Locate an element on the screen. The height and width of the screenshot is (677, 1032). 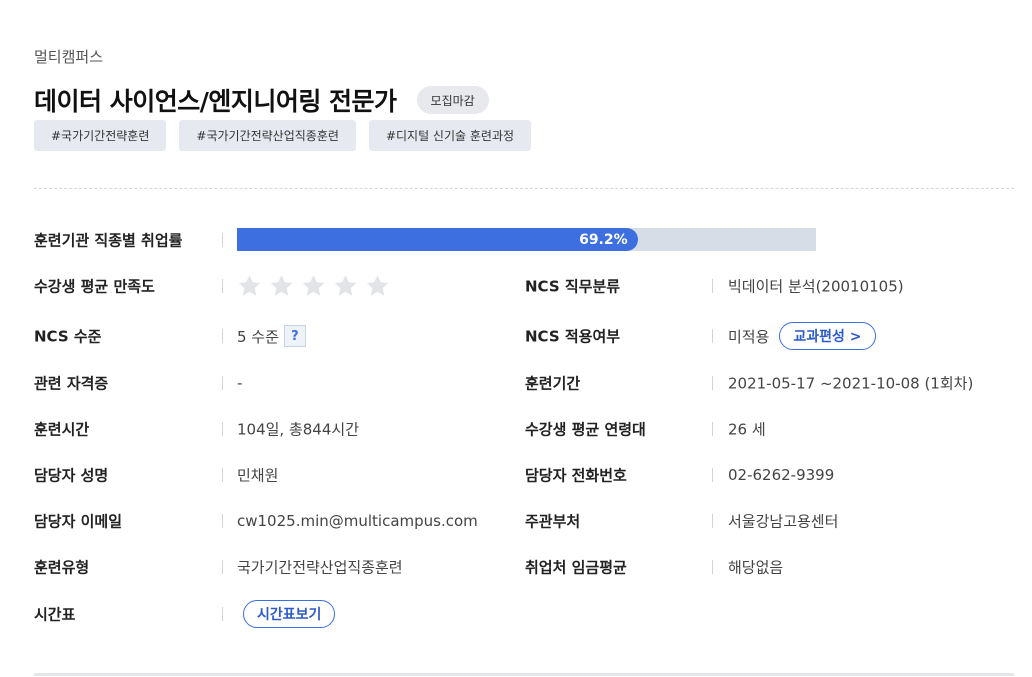
certificate-label: 관련 자격증 is located at coordinates (71, 383).